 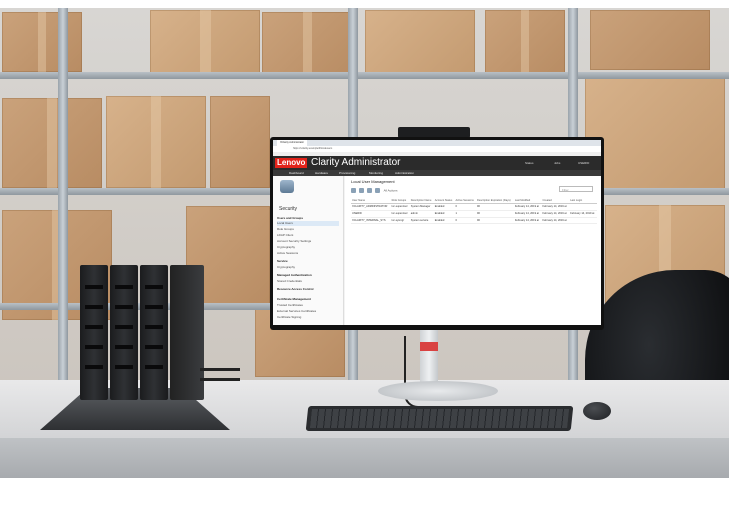 I want to click on sidebar-item-trusted-certificates: Trusted Certificates, so click(x=308, y=305).